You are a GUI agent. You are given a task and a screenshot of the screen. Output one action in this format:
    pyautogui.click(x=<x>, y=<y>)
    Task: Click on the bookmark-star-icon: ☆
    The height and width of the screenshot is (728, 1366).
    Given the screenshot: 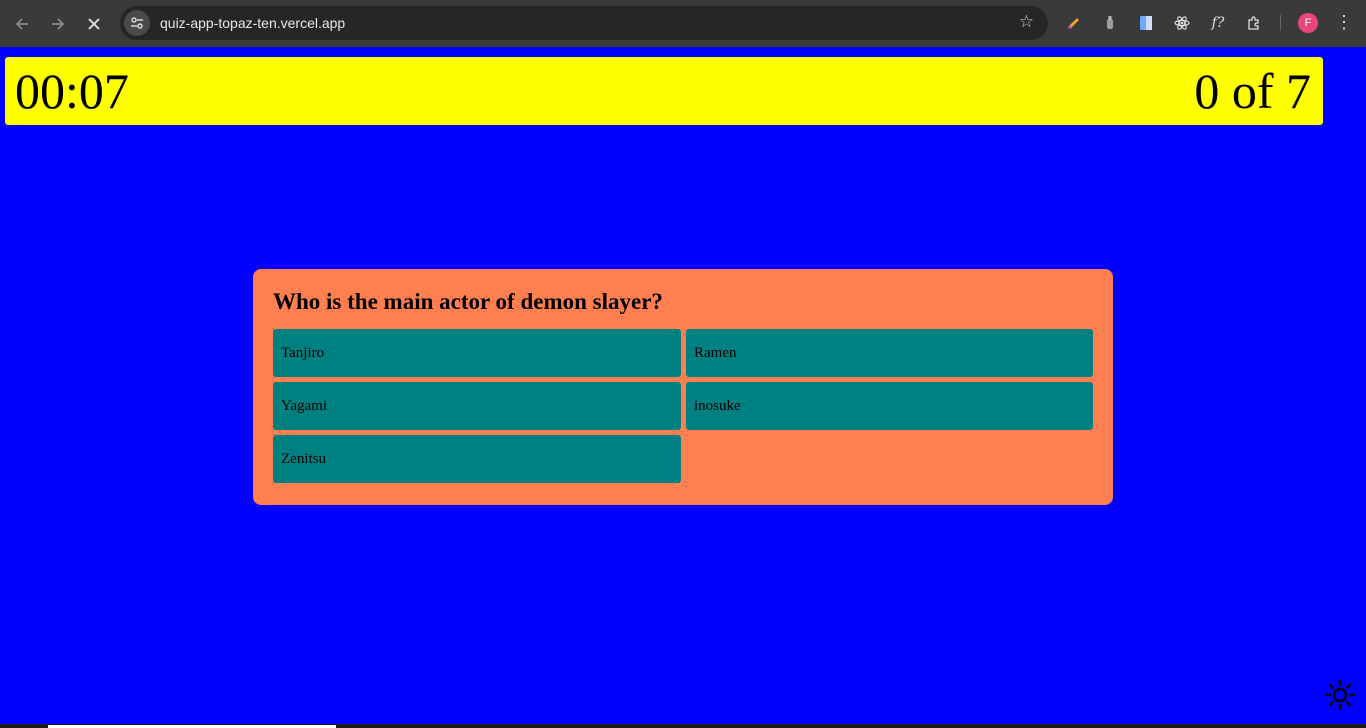 What is the action you would take?
    pyautogui.click(x=1026, y=22)
    